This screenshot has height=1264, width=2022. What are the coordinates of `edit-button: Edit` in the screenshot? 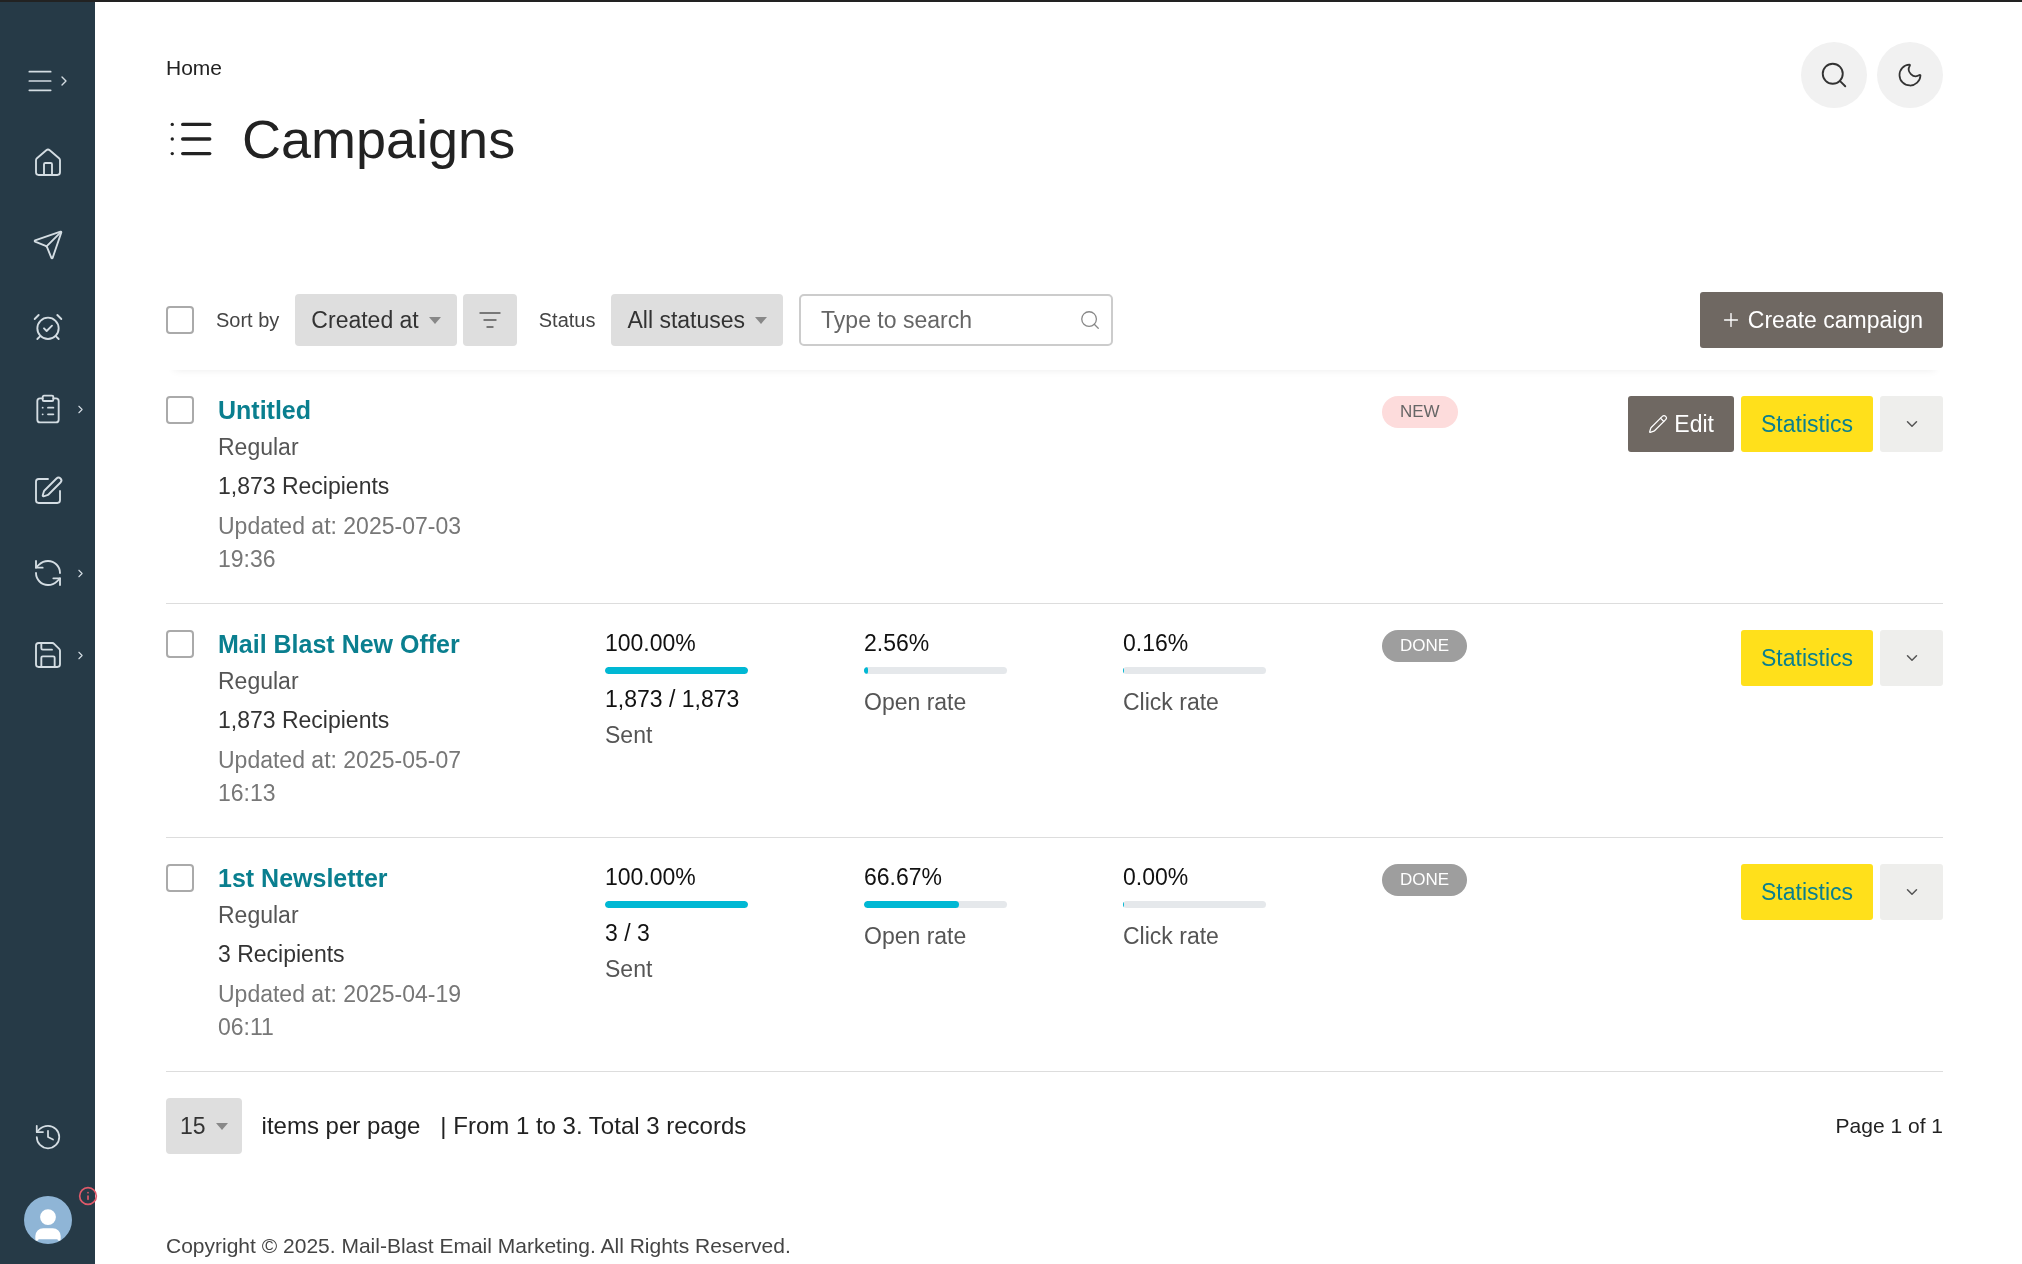 It's located at (1681, 424).